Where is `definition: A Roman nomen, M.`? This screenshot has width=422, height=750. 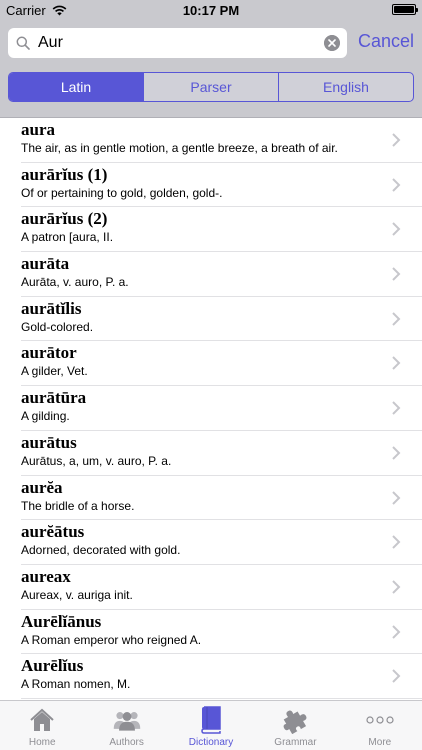 definition: A Roman nomen, M. is located at coordinates (76, 684).